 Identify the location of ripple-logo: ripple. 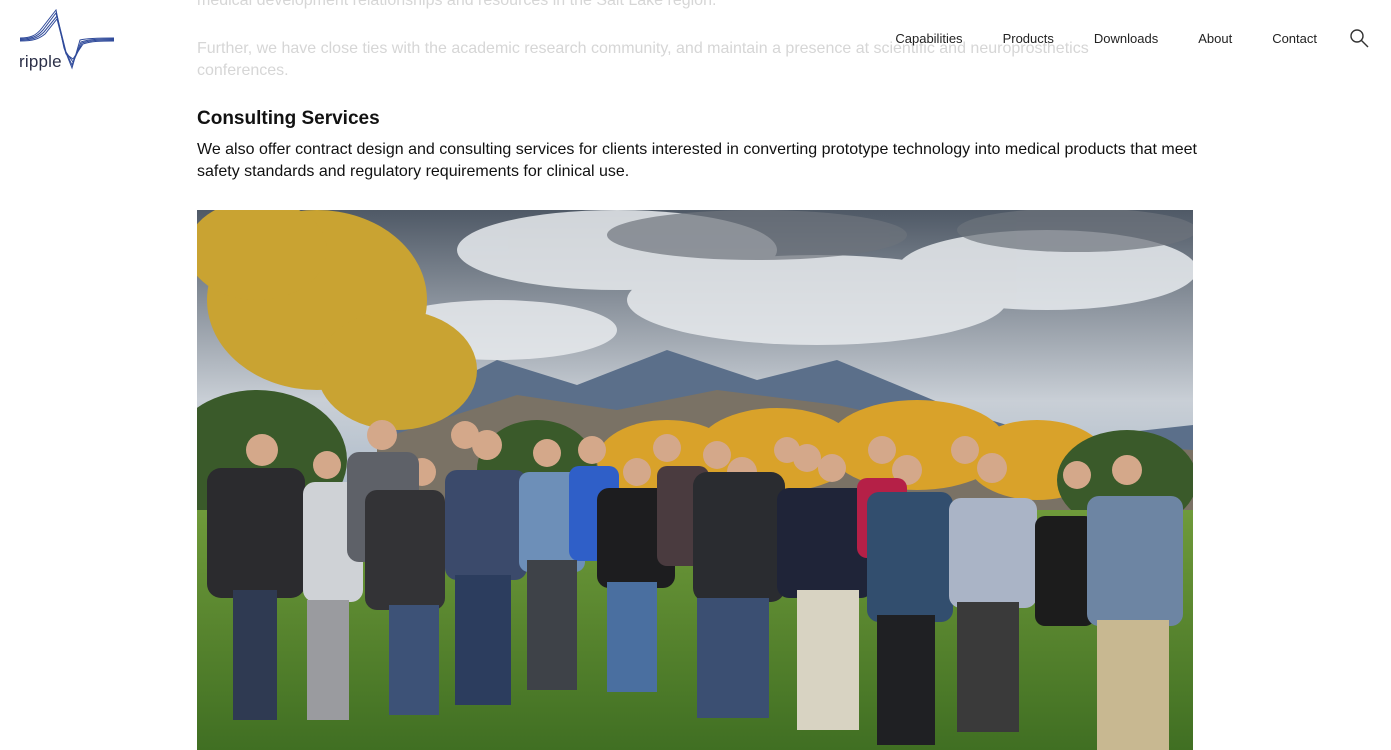
(67, 39).